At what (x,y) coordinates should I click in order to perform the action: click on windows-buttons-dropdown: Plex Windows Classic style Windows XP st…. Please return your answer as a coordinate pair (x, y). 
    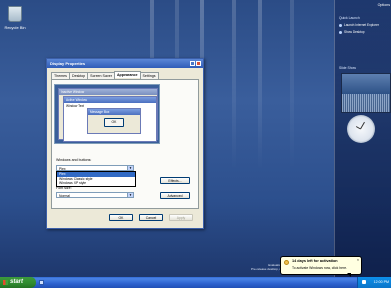
    Looking at the image, I should click on (96, 179).